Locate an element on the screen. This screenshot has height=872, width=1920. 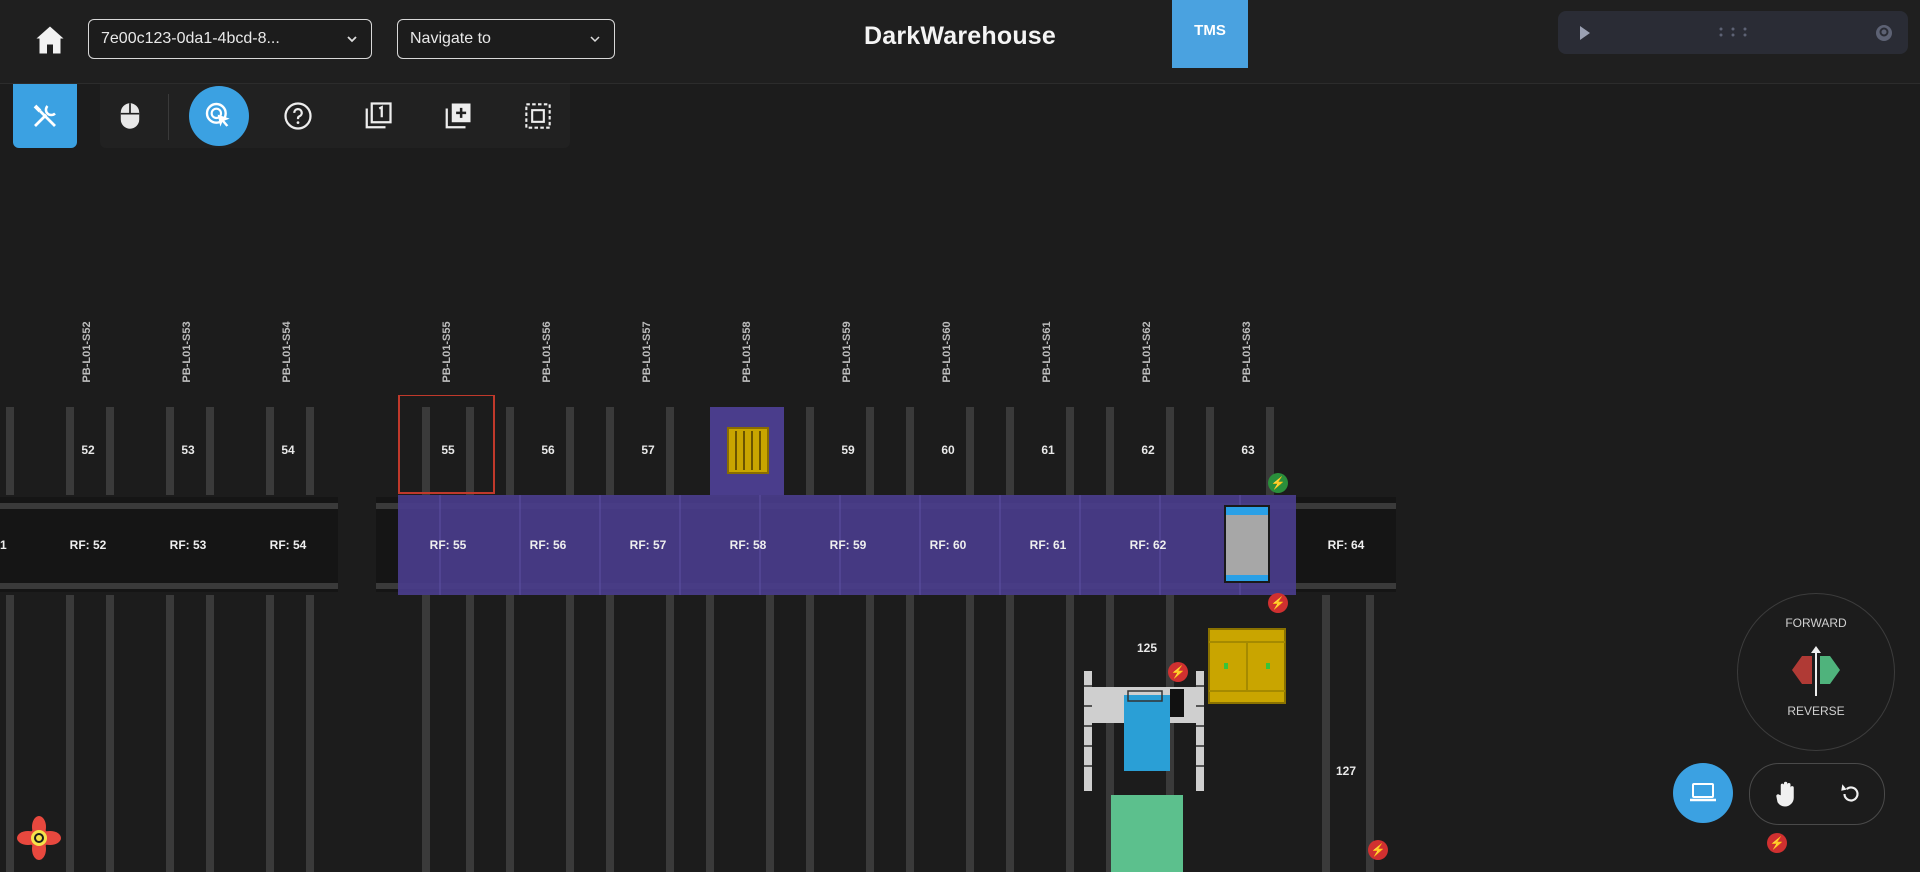
slot-number: 54 is located at coordinates (288, 450).